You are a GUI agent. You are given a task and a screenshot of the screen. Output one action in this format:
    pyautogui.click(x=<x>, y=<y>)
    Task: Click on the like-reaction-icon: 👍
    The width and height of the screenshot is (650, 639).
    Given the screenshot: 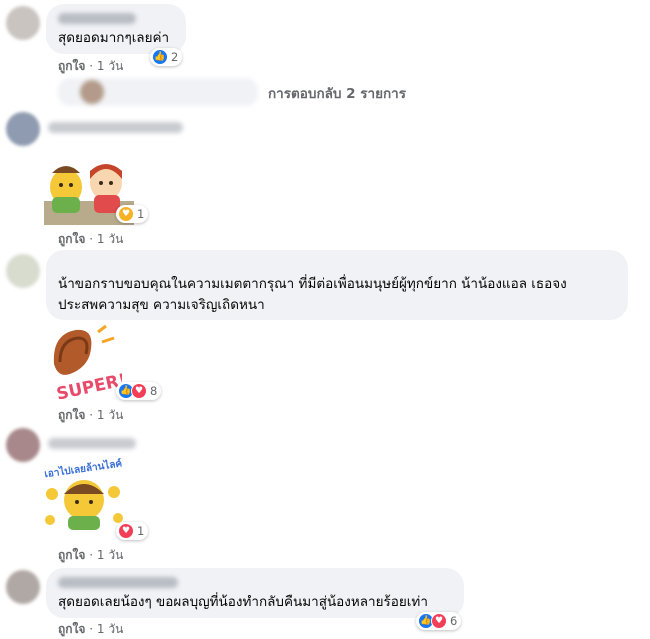 What is the action you would take?
    pyautogui.click(x=160, y=57)
    